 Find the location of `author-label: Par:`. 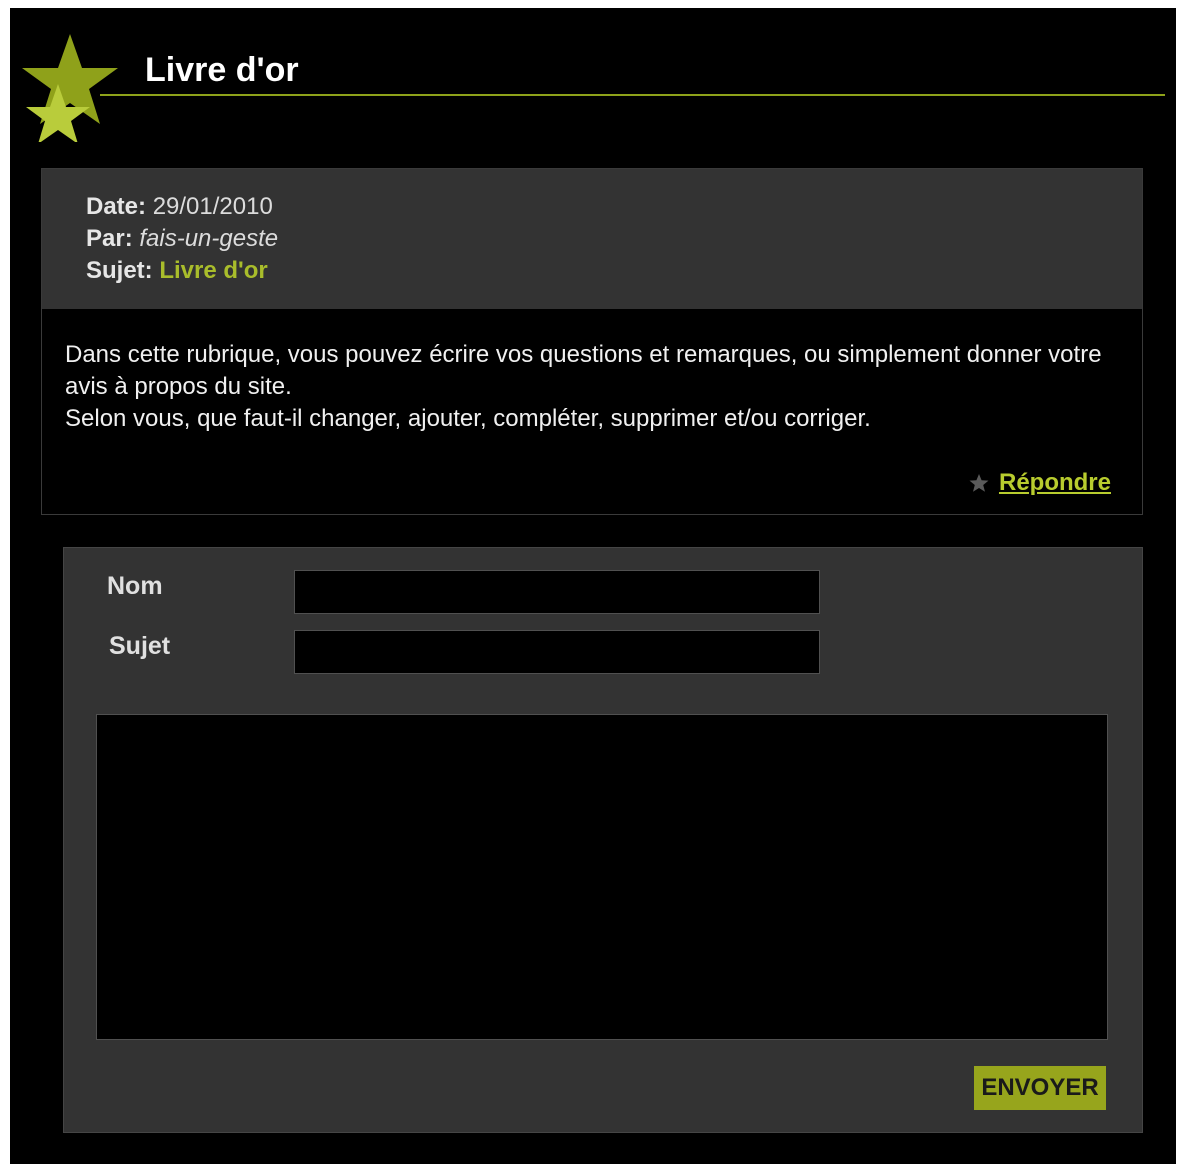

author-label: Par: is located at coordinates (109, 238).